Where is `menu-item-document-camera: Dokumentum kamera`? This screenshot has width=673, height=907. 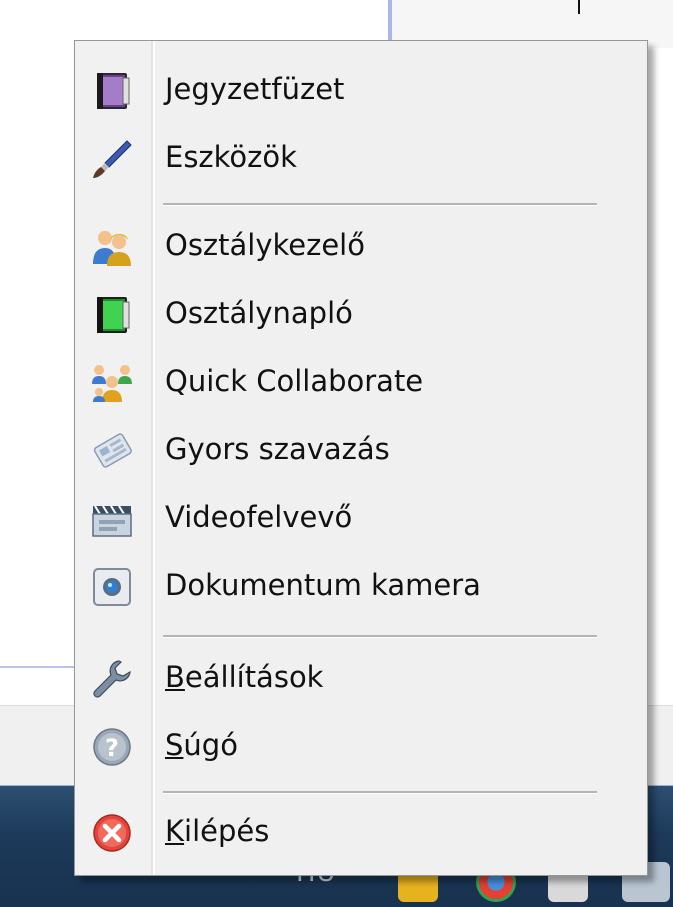
menu-item-document-camera: Dokumentum kamera is located at coordinates (361, 586).